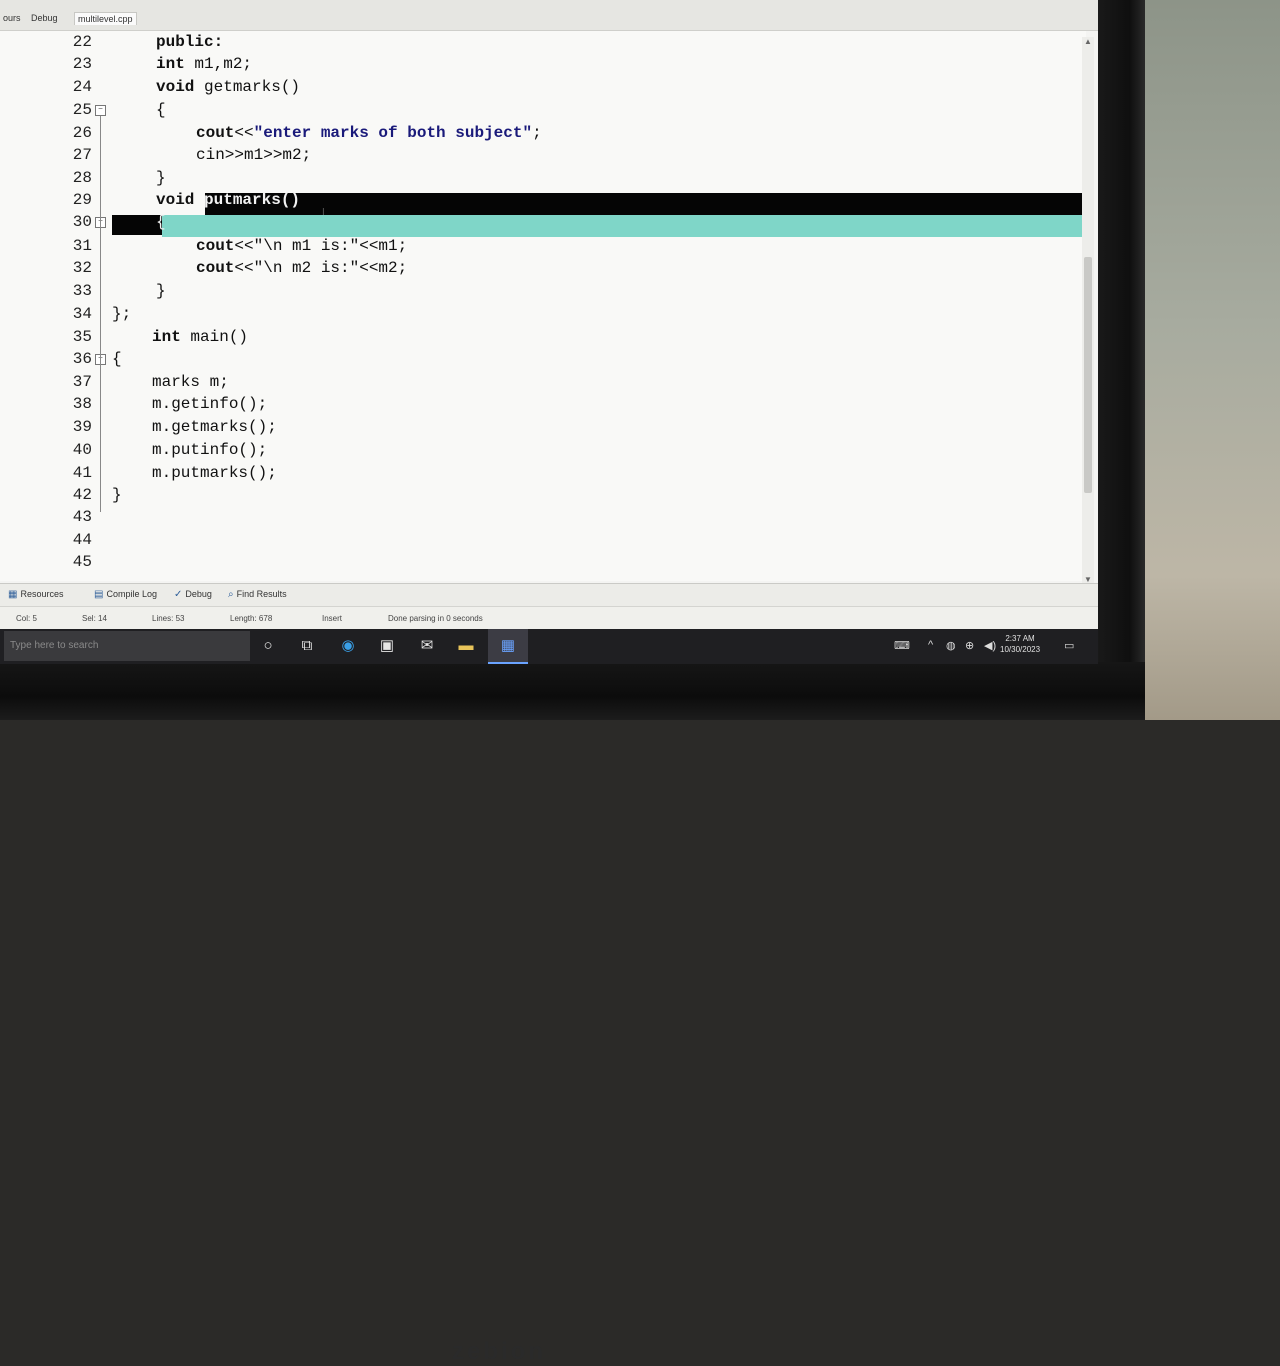 The height and width of the screenshot is (1366, 1280). I want to click on volume-icon: ◀), so click(990, 645).